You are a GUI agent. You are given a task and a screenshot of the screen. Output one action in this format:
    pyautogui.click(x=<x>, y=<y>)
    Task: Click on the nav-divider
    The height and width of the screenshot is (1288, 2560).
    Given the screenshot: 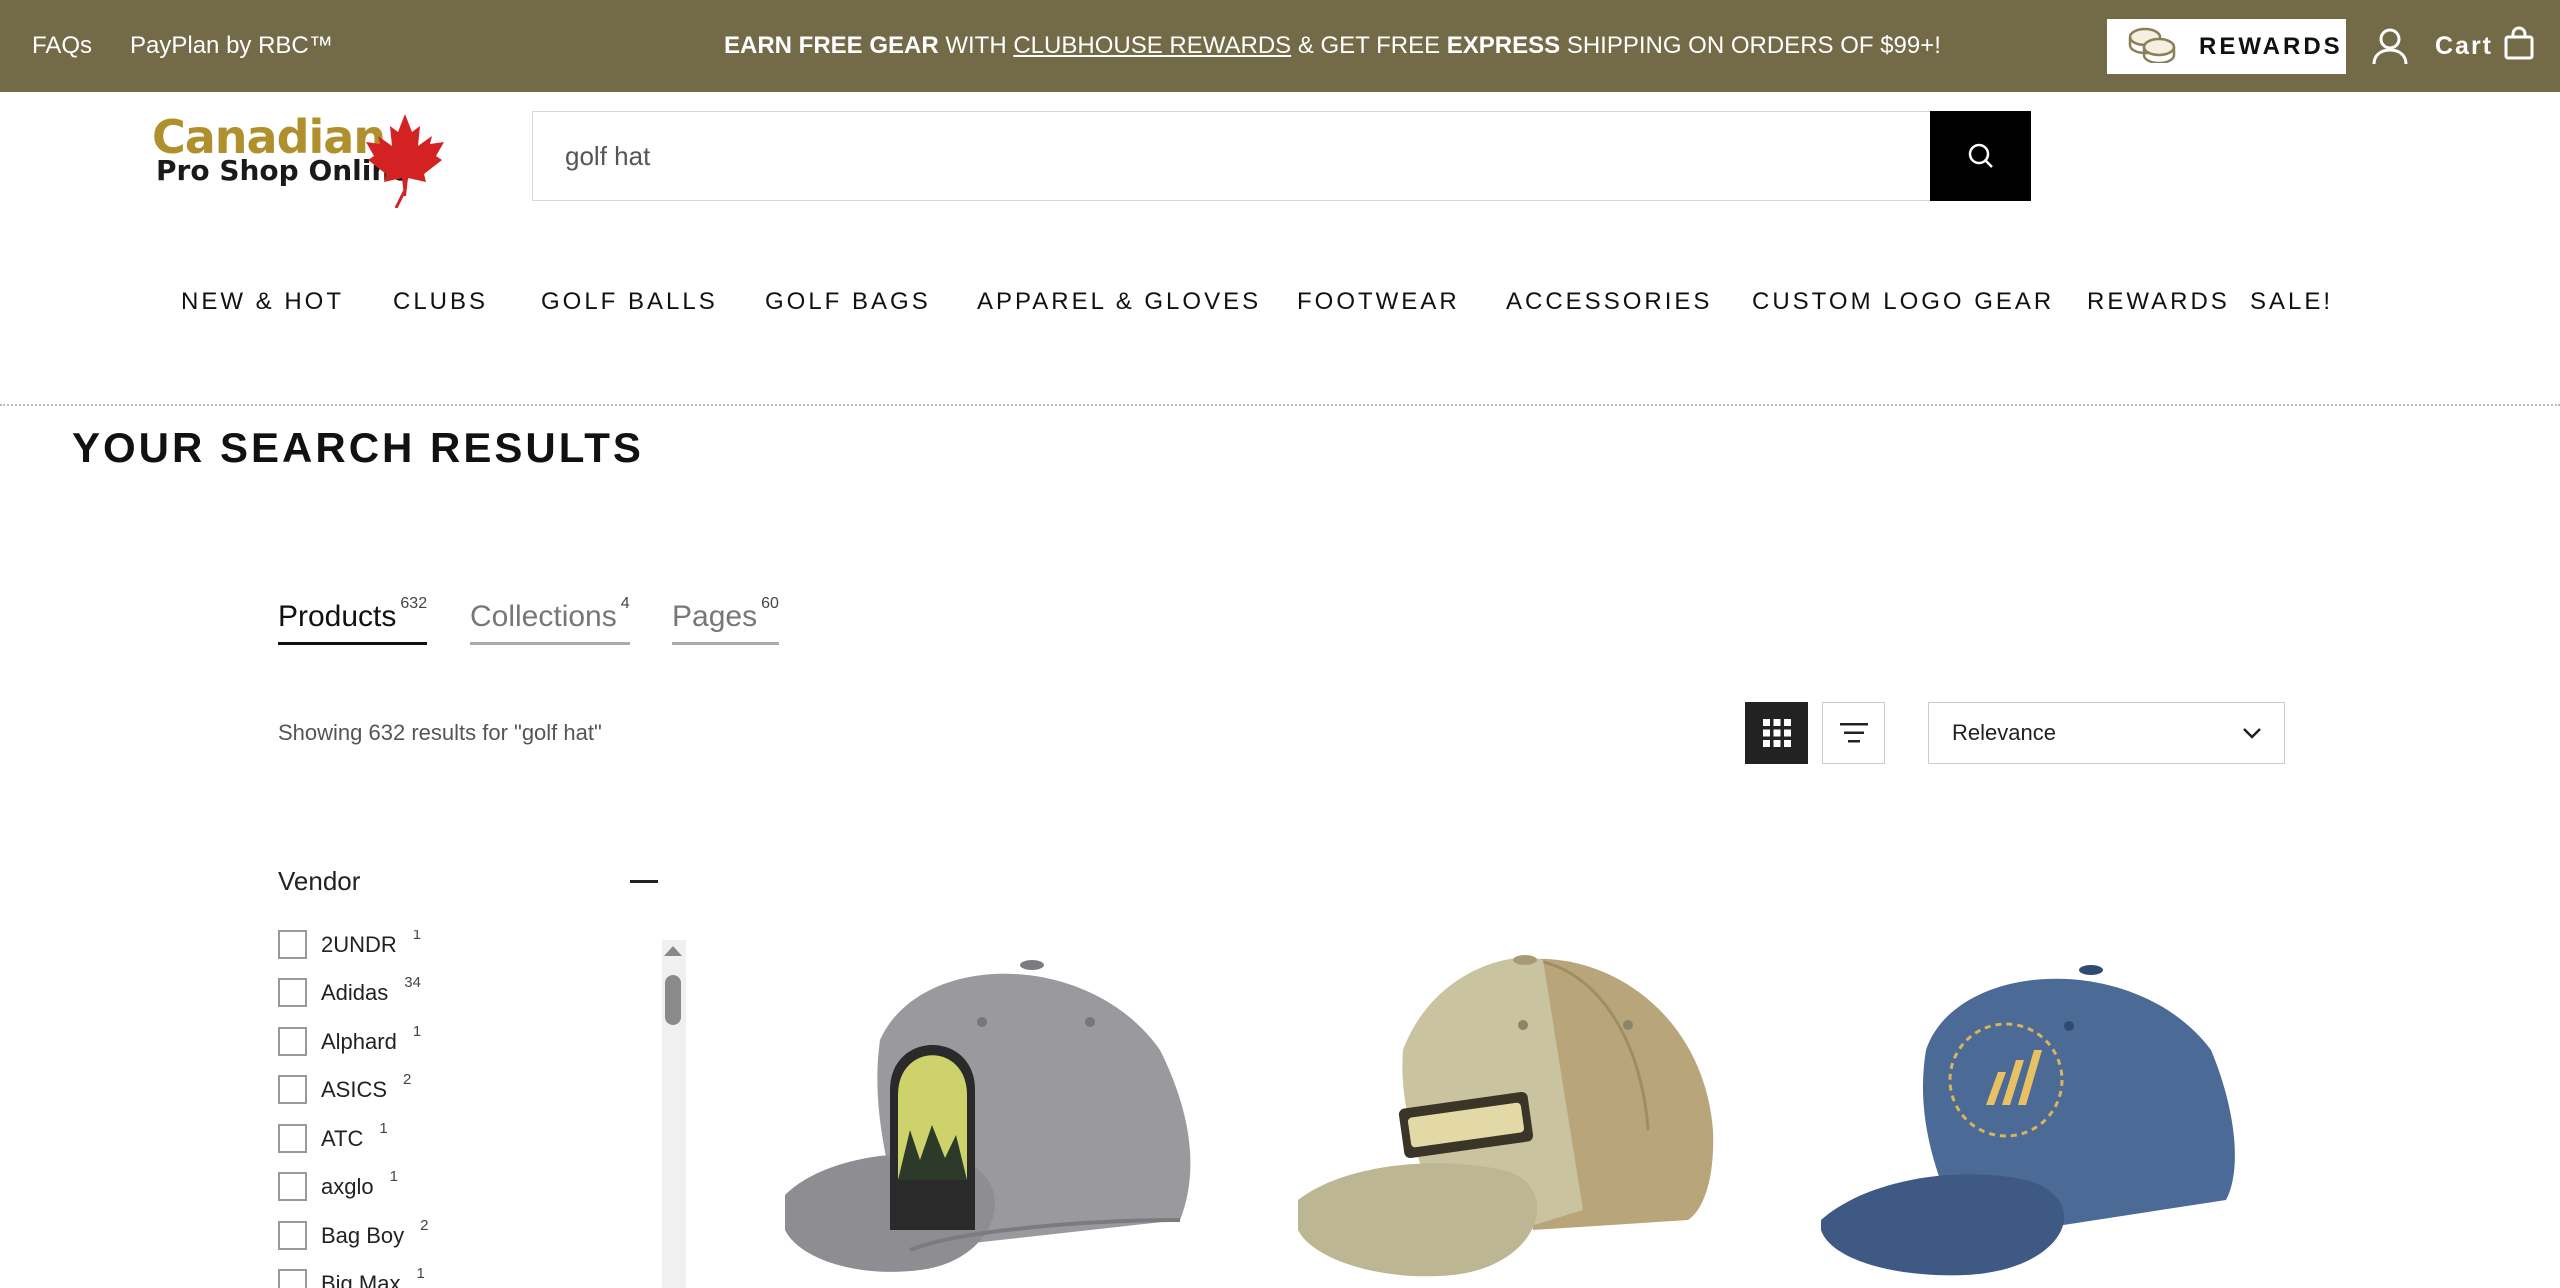 What is the action you would take?
    pyautogui.click(x=1280, y=405)
    